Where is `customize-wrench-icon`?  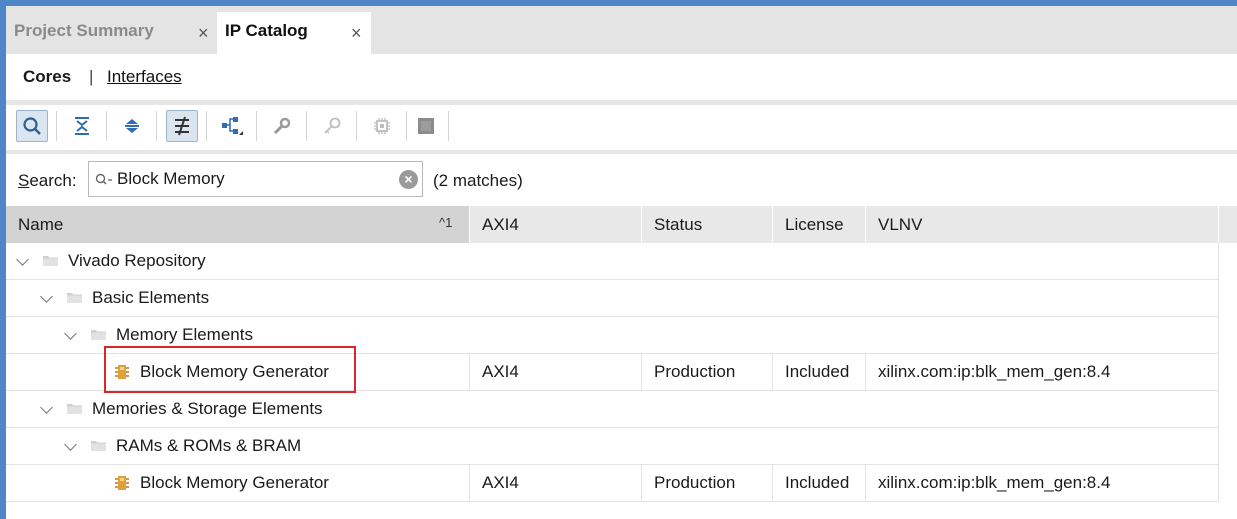 customize-wrench-icon is located at coordinates (282, 126).